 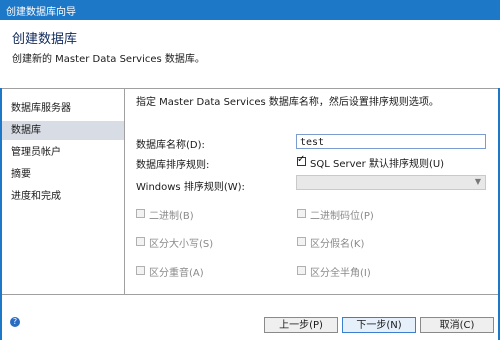 What do you see at coordinates (63, 196) in the screenshot?
I see `sidebar-item-progress: 进度和完成` at bounding box center [63, 196].